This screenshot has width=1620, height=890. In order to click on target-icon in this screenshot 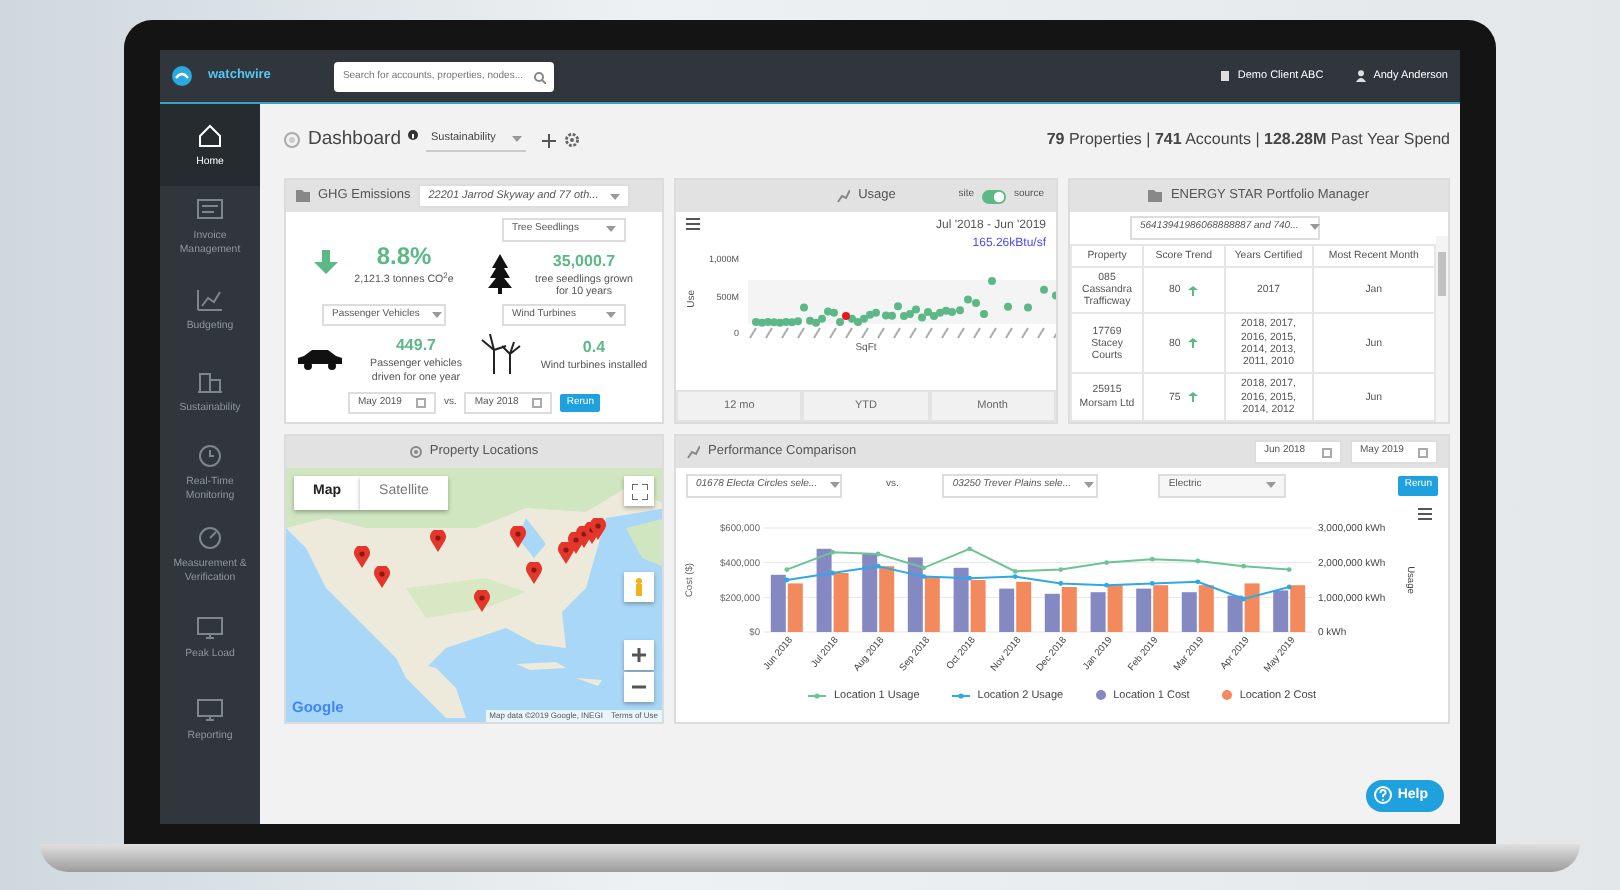, I will do `click(292, 140)`.